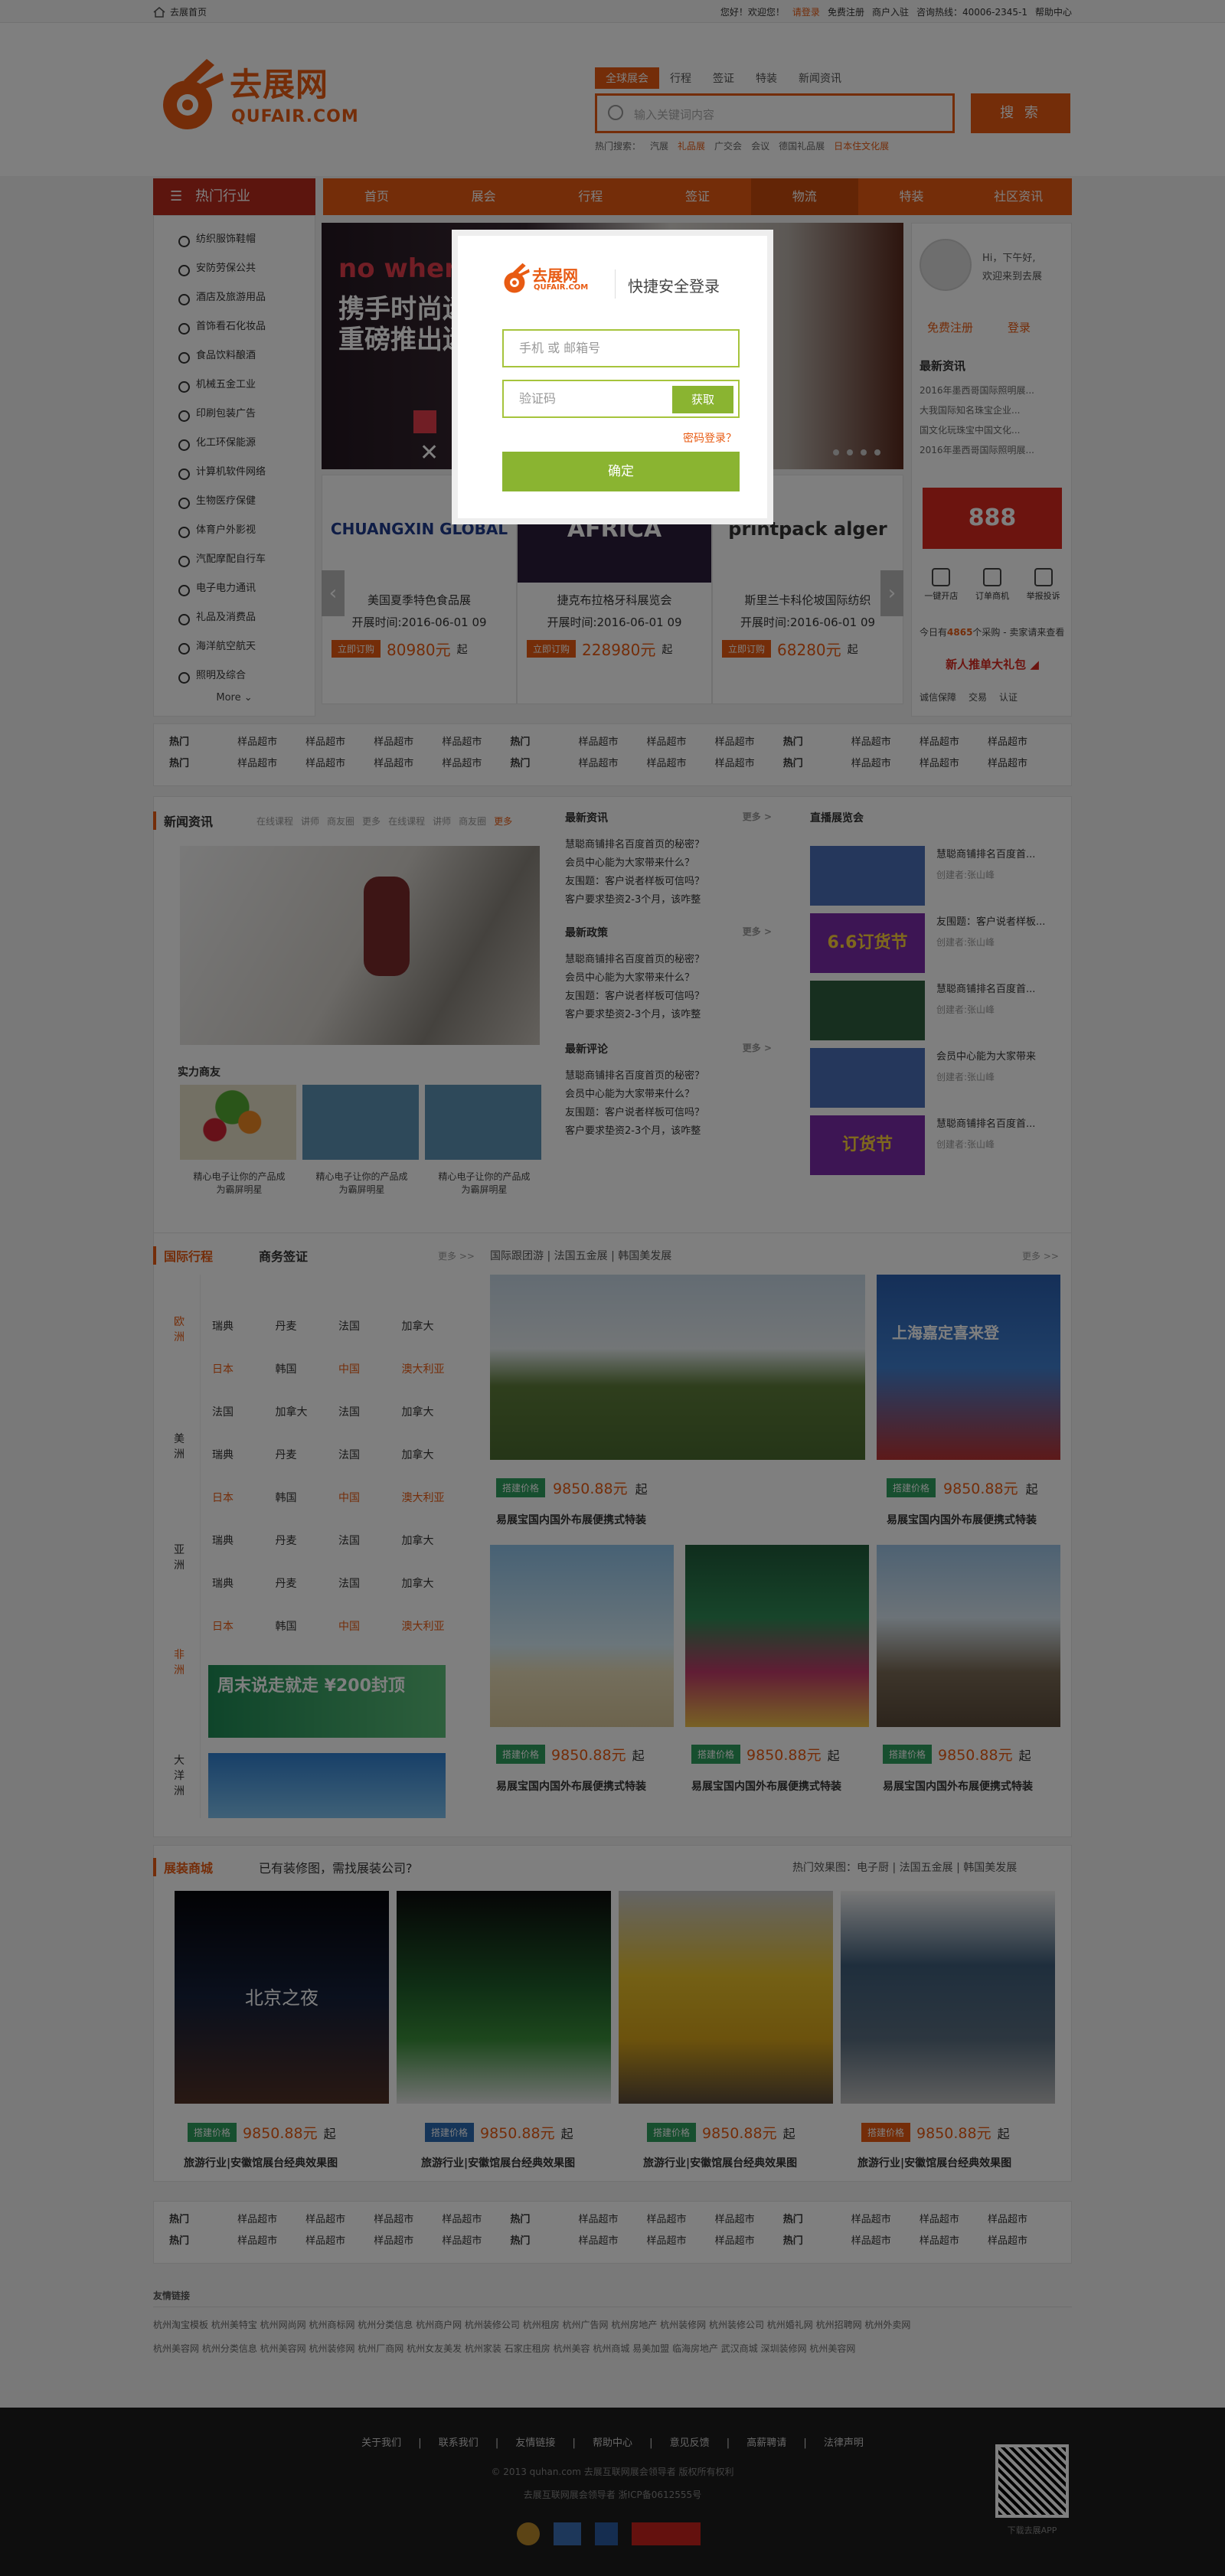  Describe the element at coordinates (621, 348) in the screenshot. I see `phone-email-input: 手机 或 邮箱号` at that location.